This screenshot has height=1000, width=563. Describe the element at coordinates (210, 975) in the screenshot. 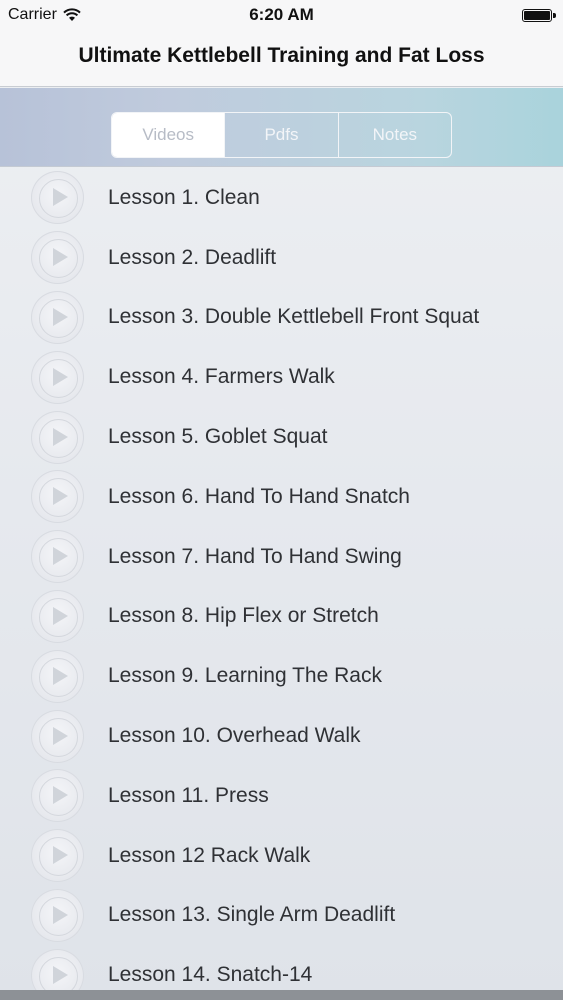

I see `lesson-label: Lesson 14. Snatch-14` at that location.